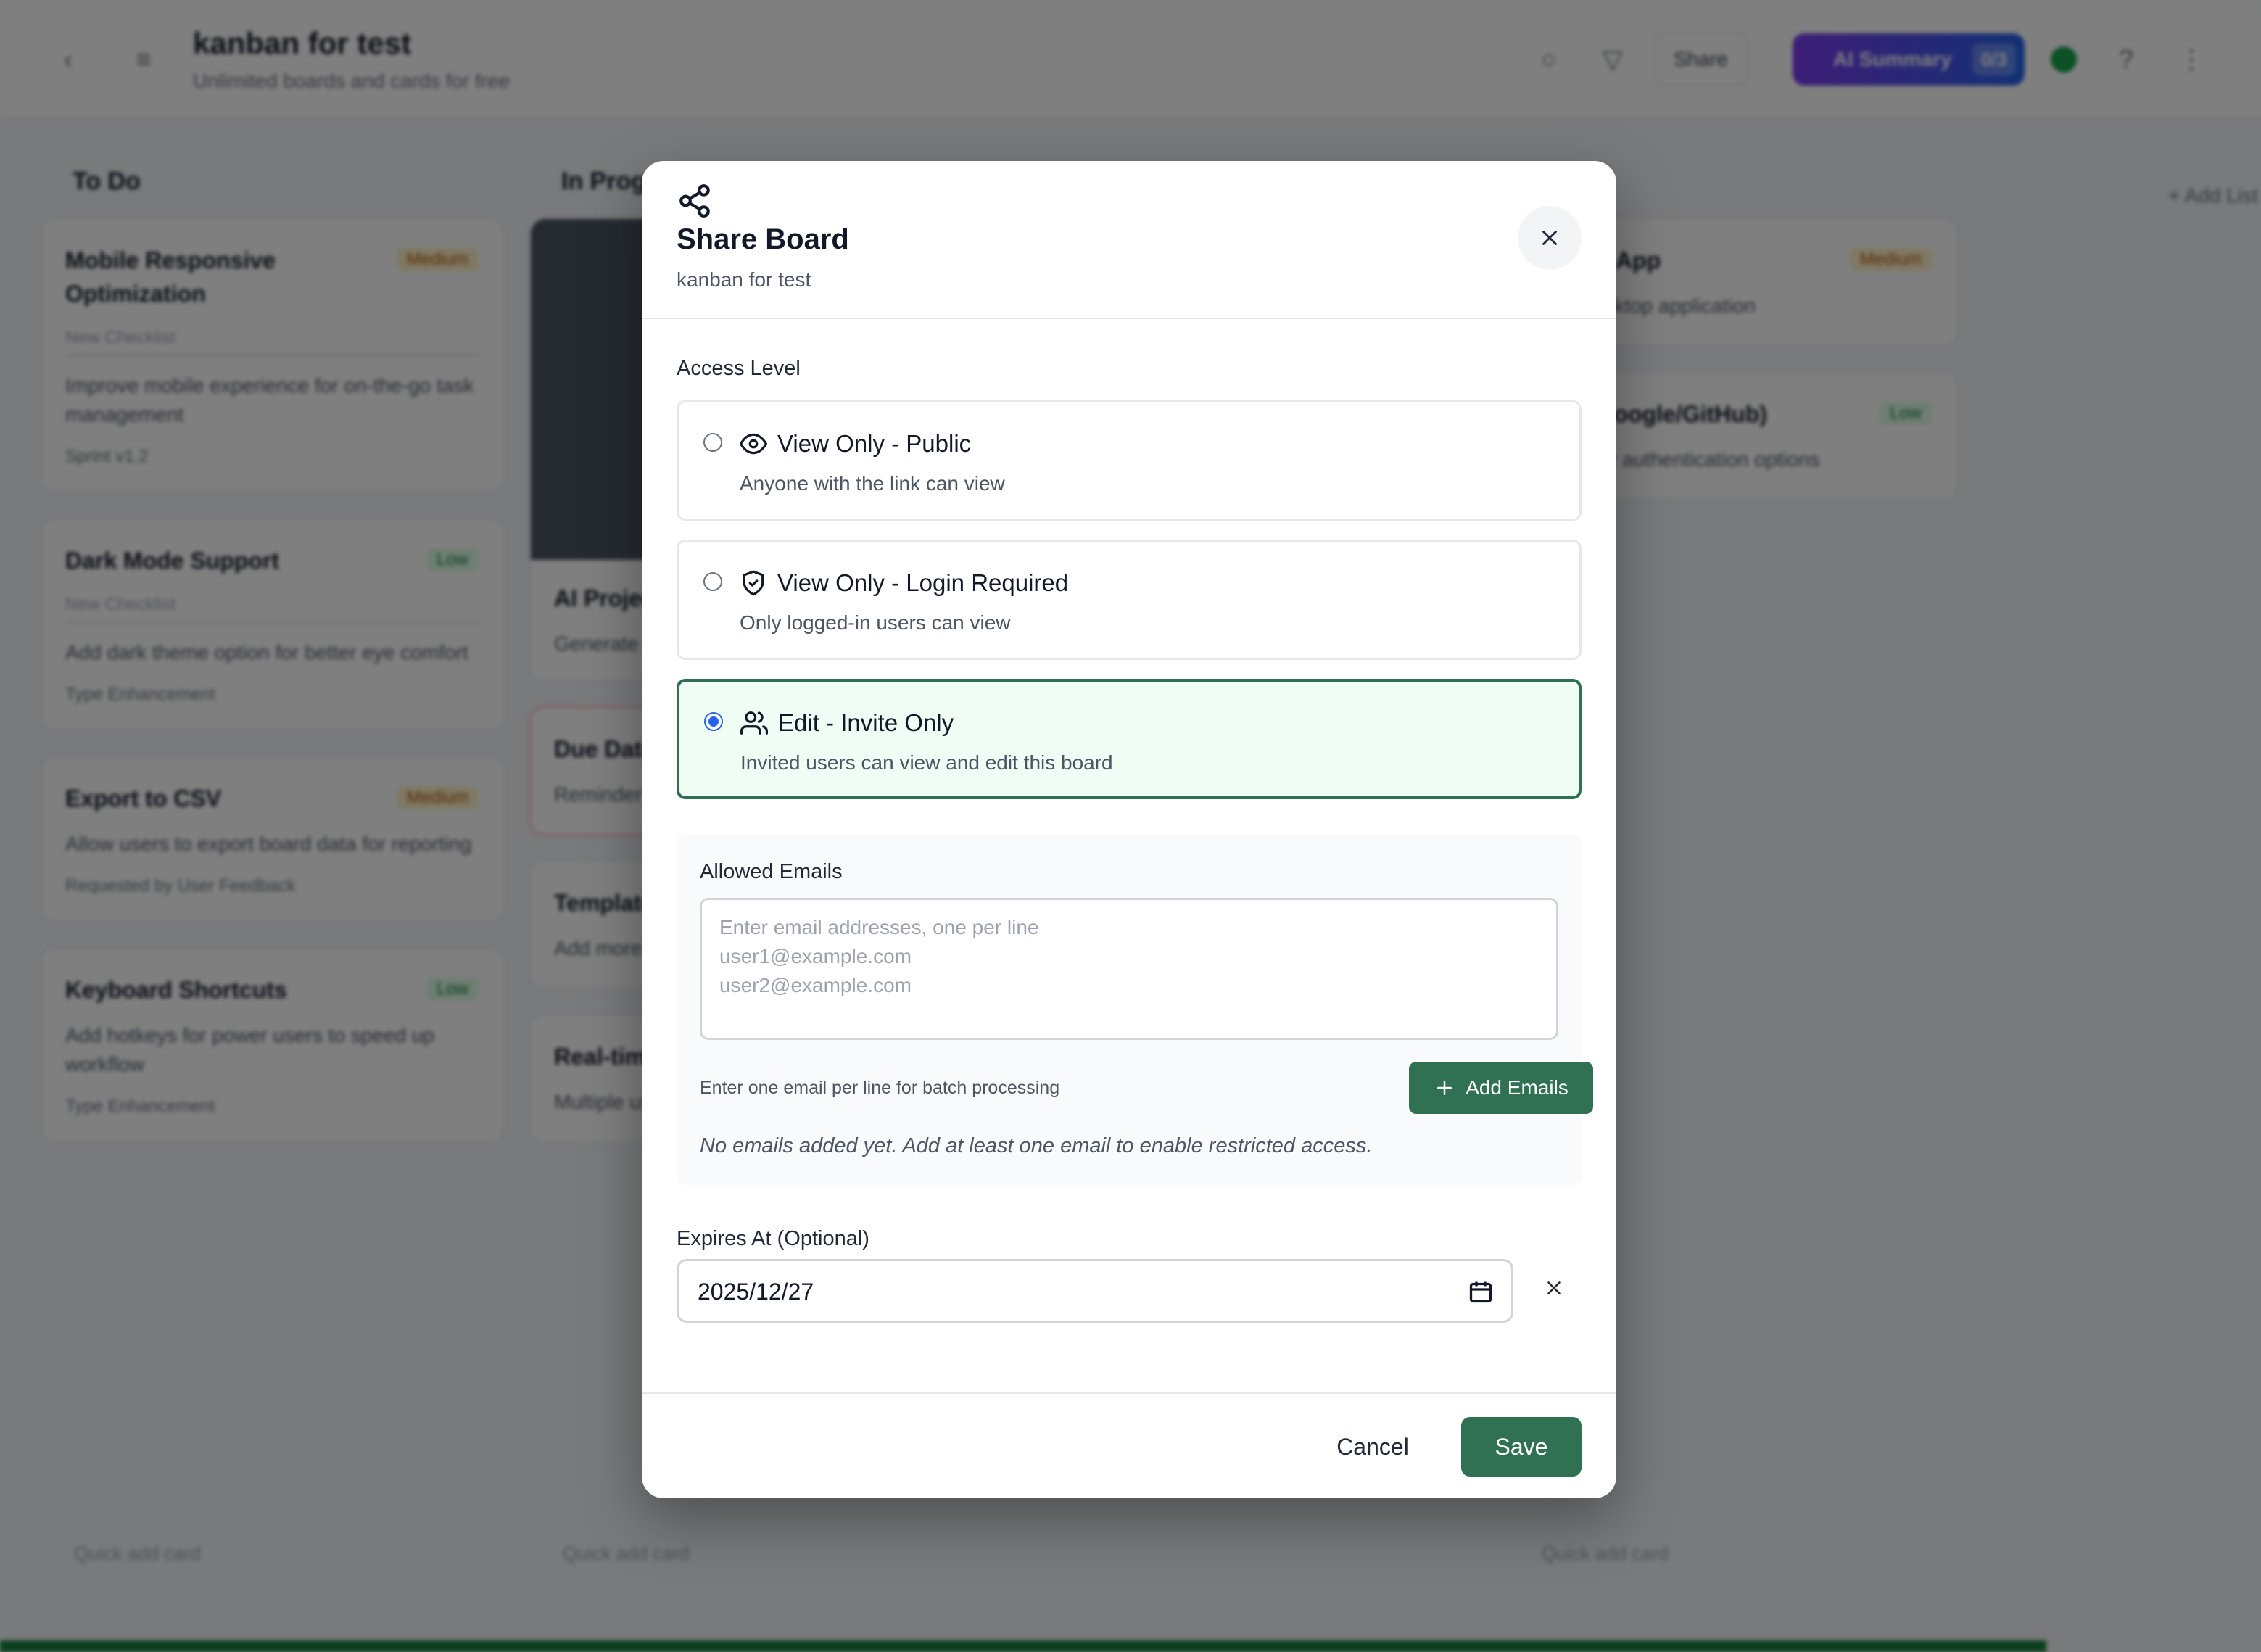  I want to click on expires-label: Expires At (Optional), so click(773, 1238).